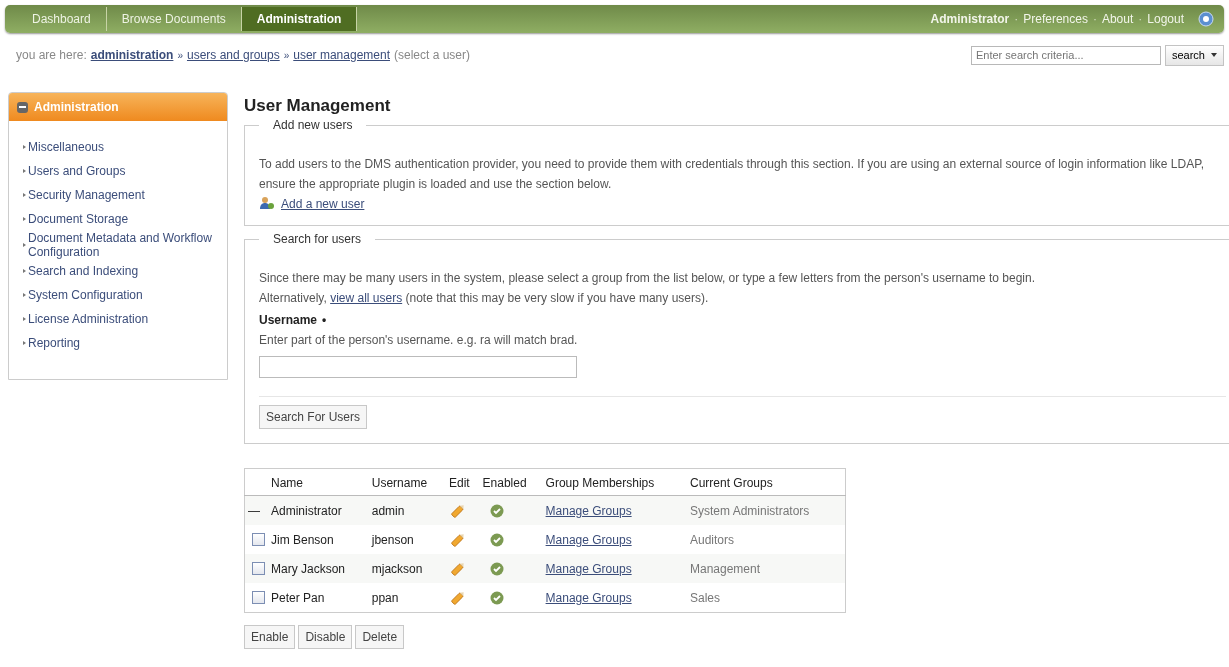 This screenshot has width=1229, height=667. Describe the element at coordinates (1206, 19) in the screenshot. I see `help-icon` at that location.